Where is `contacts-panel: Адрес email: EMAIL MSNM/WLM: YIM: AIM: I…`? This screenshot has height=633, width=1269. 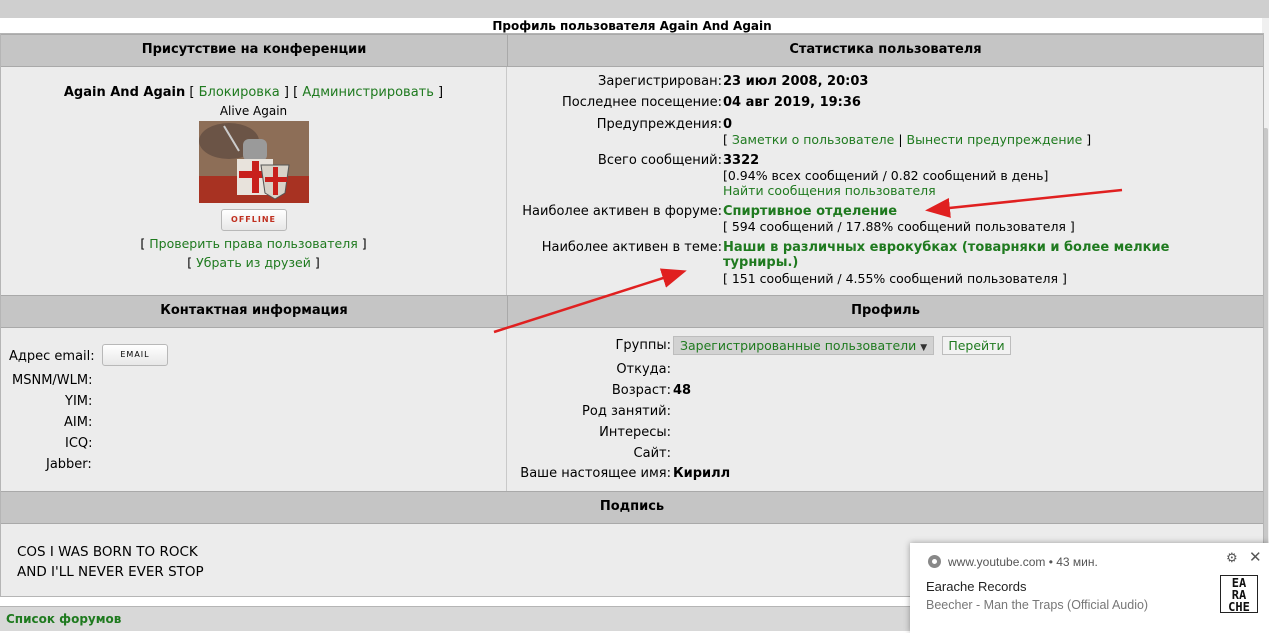
contacts-panel: Адрес email: EMAIL MSNM/WLM: YIM: AIM: I… is located at coordinates (254, 409).